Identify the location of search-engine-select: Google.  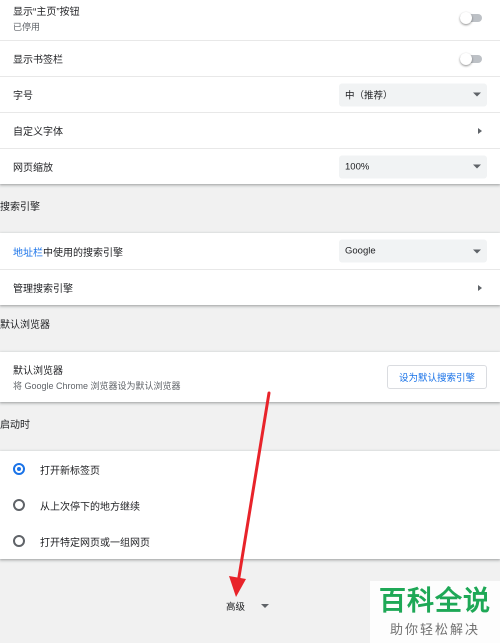
(413, 251).